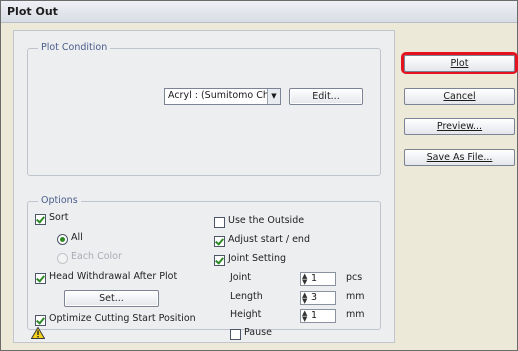 The width and height of the screenshot is (518, 351). Describe the element at coordinates (259, 12) in the screenshot. I see `title-bar: Plot Out` at that location.